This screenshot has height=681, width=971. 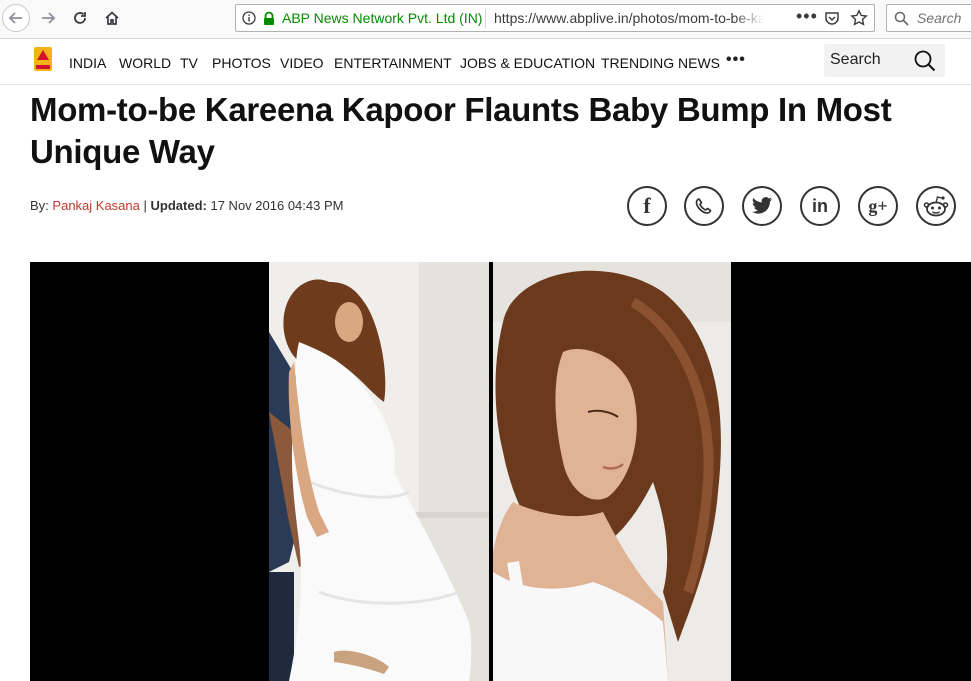 I want to click on pocket-icon, so click(x=832, y=20).